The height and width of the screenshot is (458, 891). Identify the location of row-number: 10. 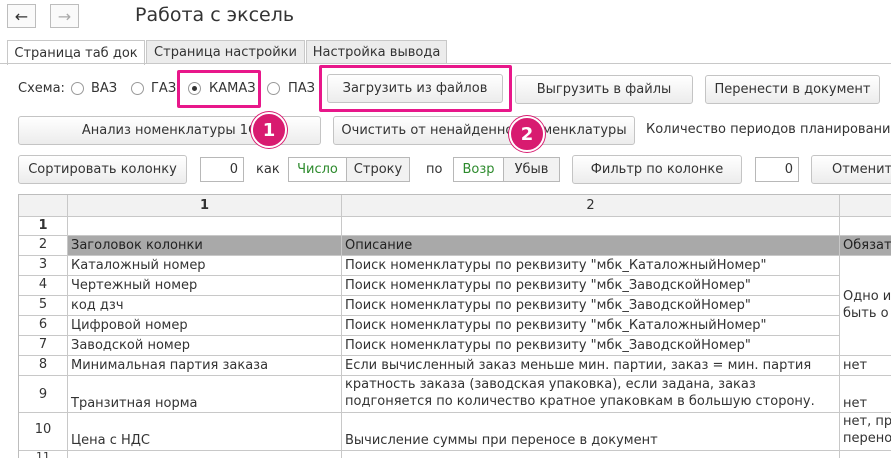
(43, 432).